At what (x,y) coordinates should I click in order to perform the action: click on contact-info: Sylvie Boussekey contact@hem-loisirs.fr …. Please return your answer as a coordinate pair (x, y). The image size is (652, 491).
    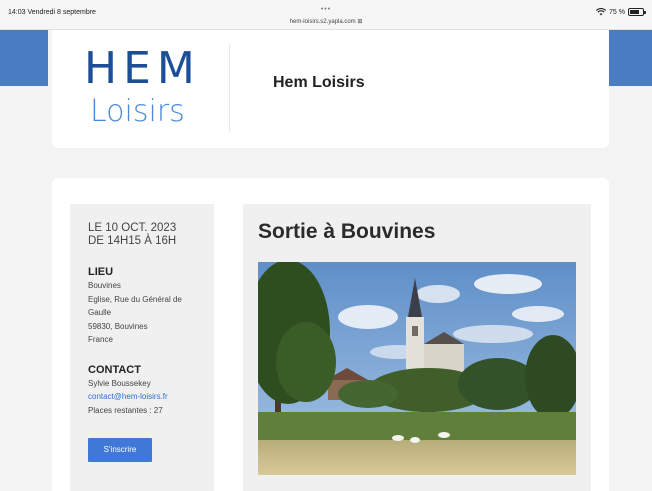
    Looking at the image, I should click on (151, 397).